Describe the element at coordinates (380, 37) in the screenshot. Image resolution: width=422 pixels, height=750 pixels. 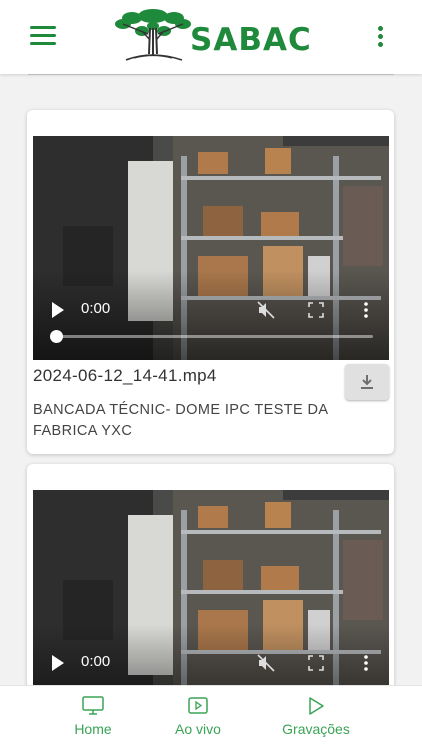
I see `kebab-menu-icon` at that location.